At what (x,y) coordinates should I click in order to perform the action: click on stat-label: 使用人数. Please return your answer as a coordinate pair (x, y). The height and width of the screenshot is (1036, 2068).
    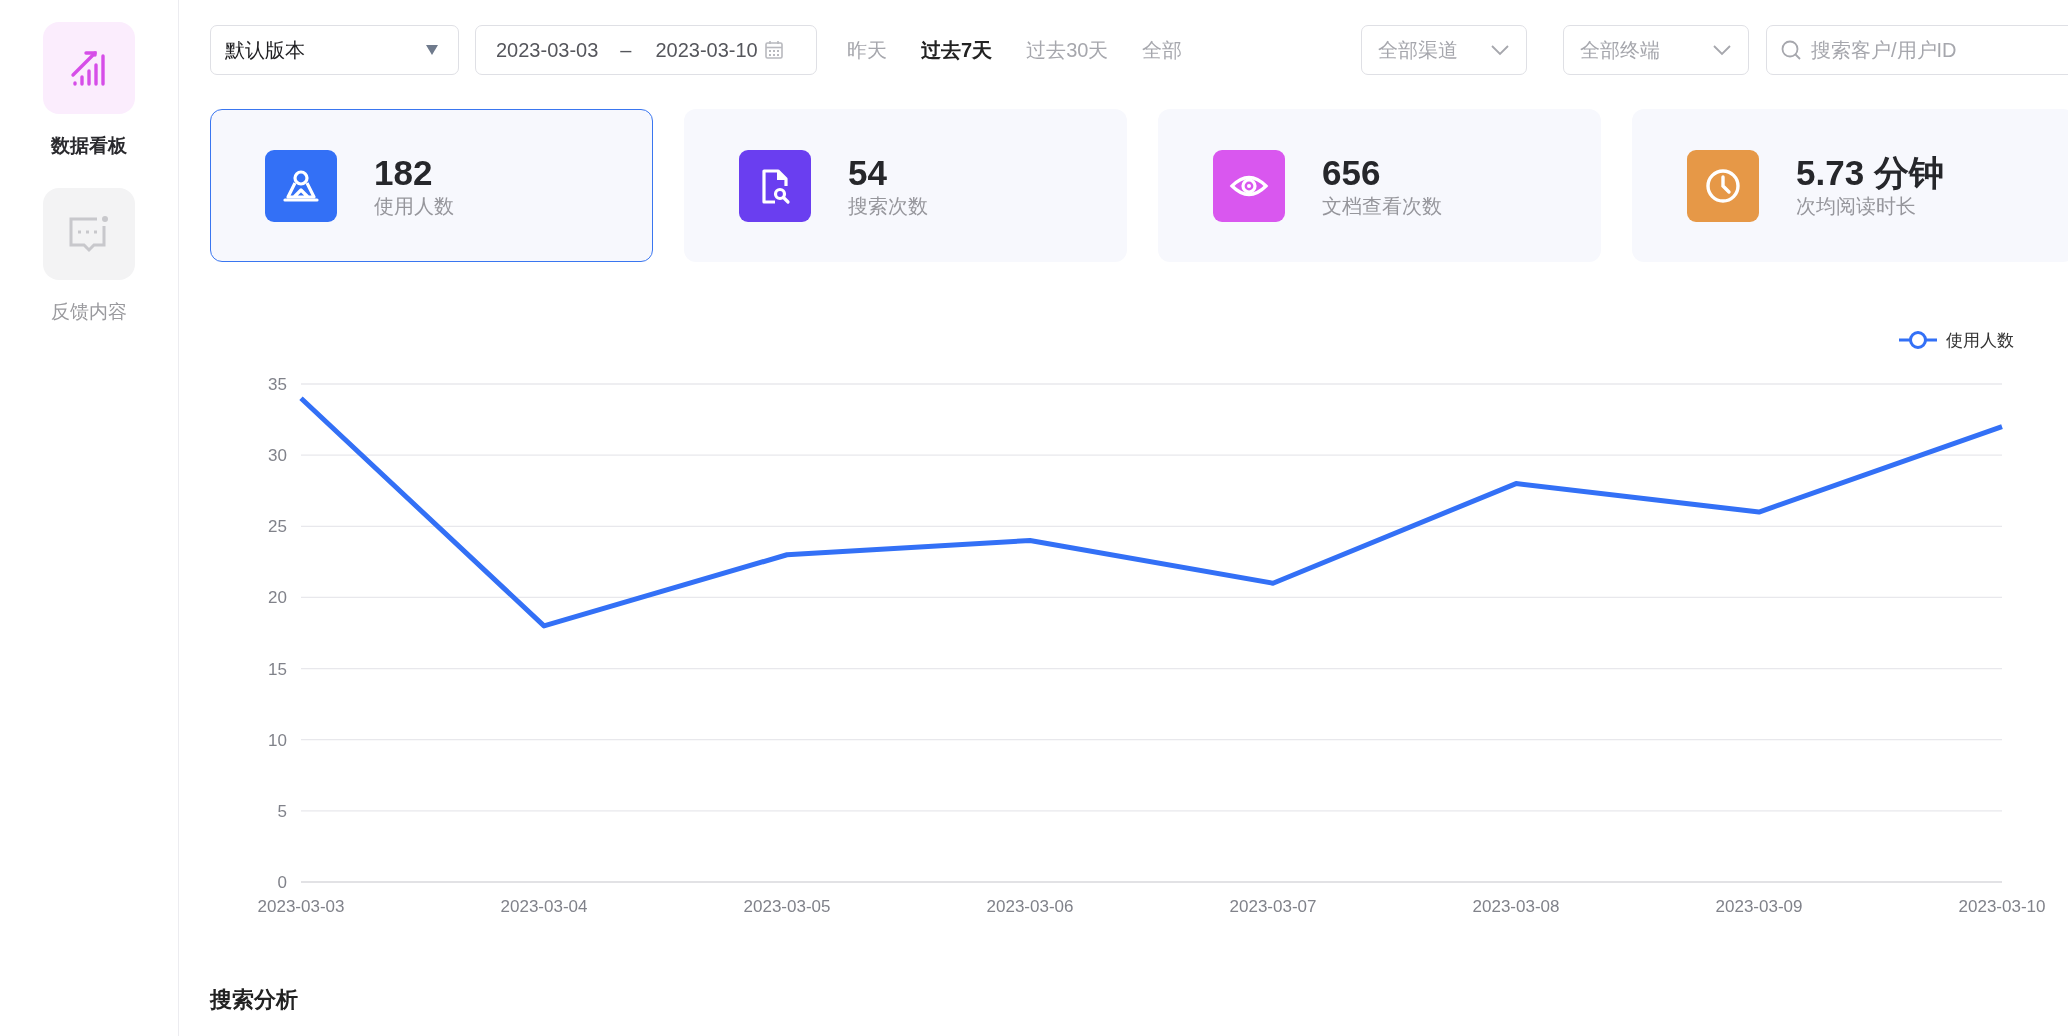
    Looking at the image, I should click on (414, 206).